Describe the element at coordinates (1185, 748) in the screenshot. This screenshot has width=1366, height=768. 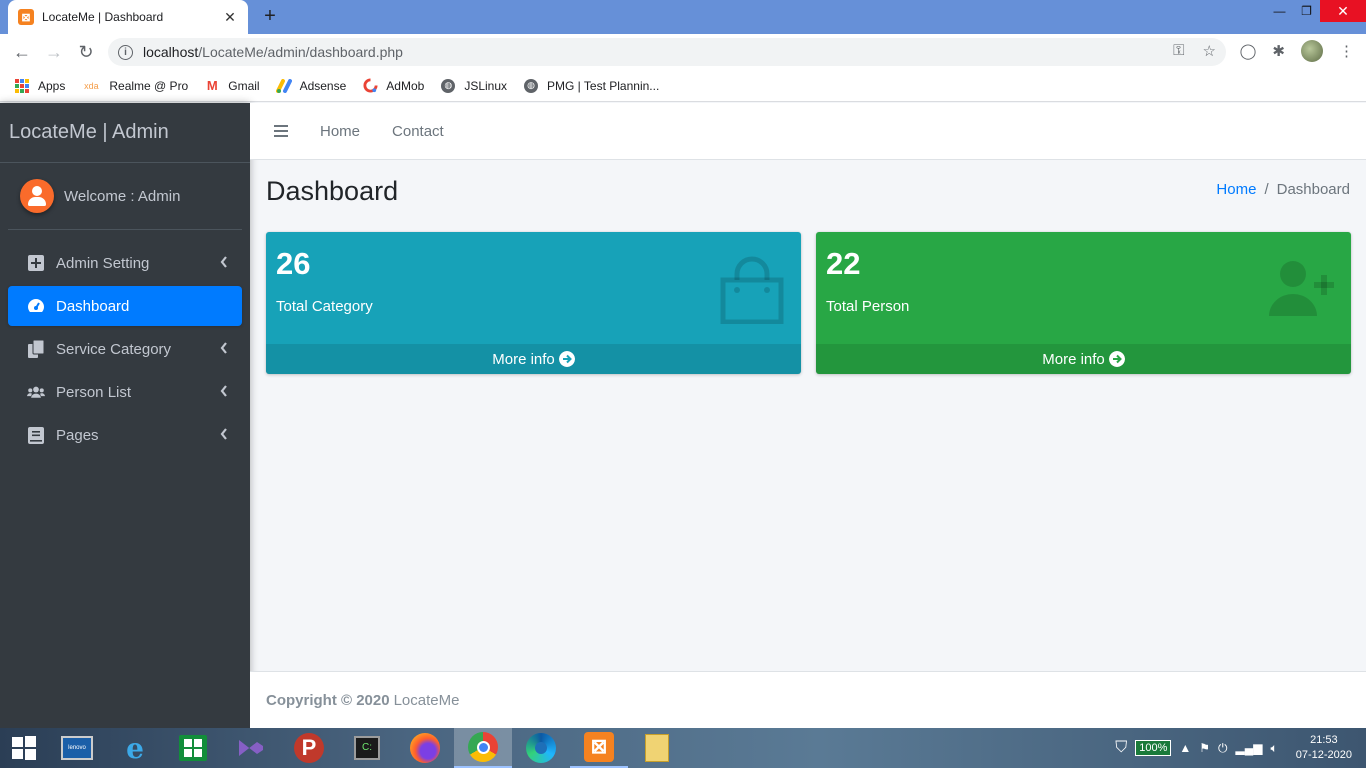
I see `chevron-up-icon: ▲` at that location.